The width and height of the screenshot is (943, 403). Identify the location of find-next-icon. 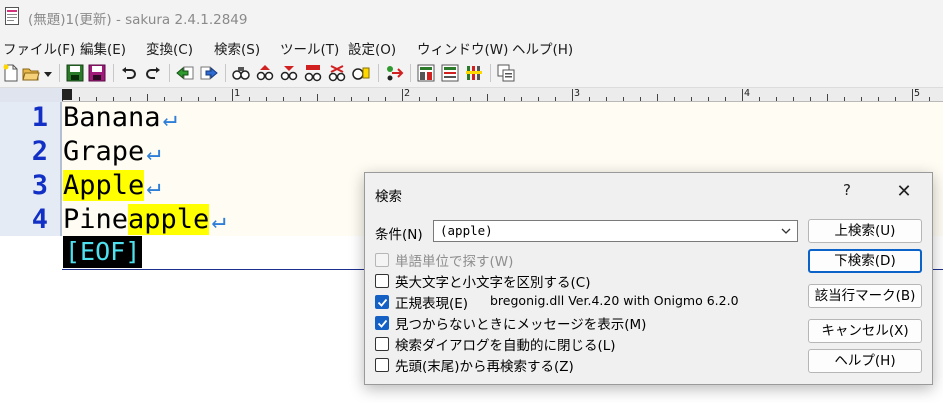
(289, 73).